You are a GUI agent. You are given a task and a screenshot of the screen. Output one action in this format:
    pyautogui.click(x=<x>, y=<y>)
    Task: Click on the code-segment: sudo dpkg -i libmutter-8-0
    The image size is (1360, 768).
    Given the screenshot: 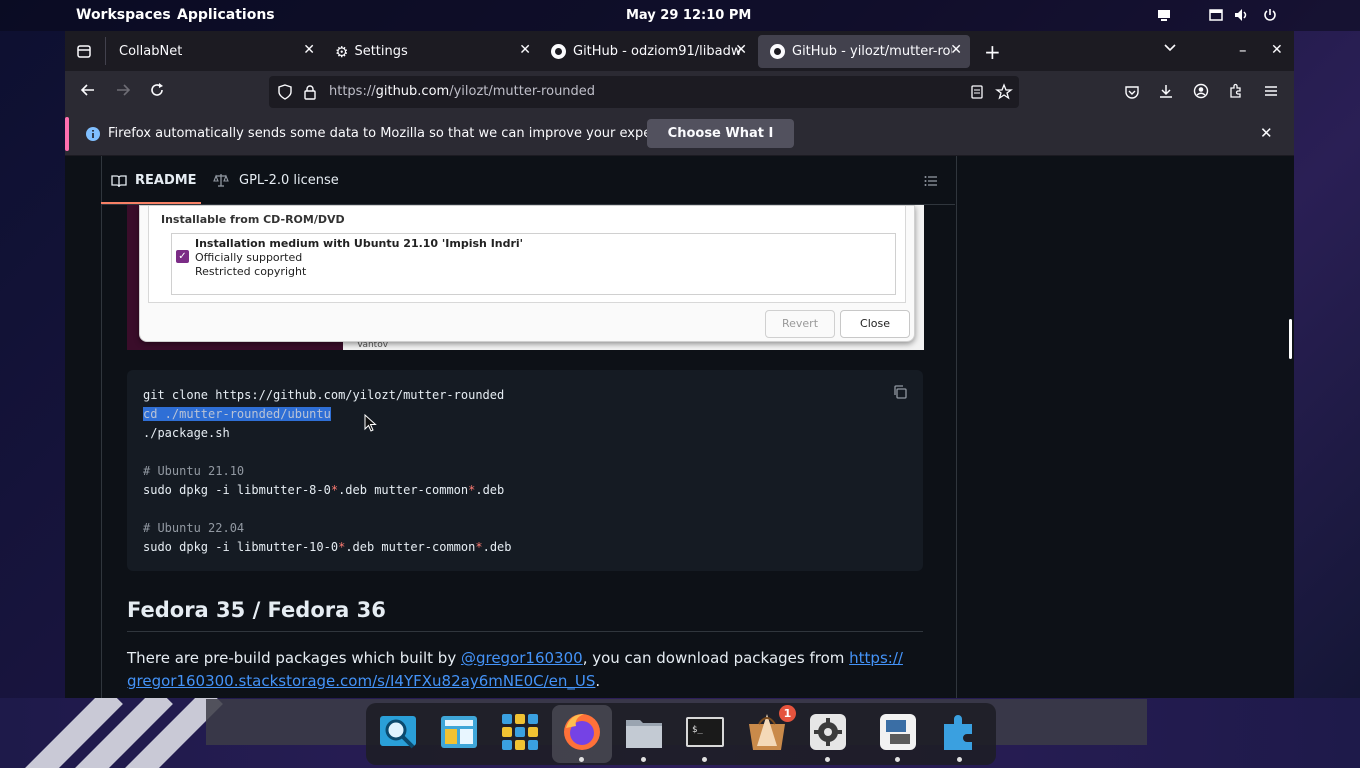 What is the action you would take?
    pyautogui.click(x=237, y=490)
    